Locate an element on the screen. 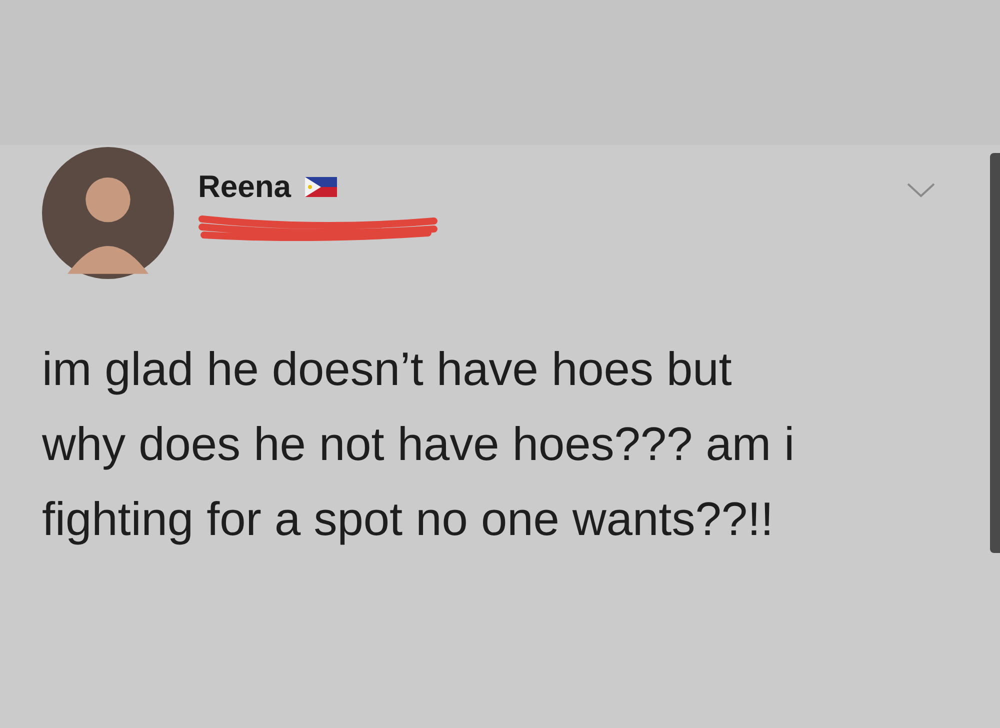  flag-icon is located at coordinates (321, 187).